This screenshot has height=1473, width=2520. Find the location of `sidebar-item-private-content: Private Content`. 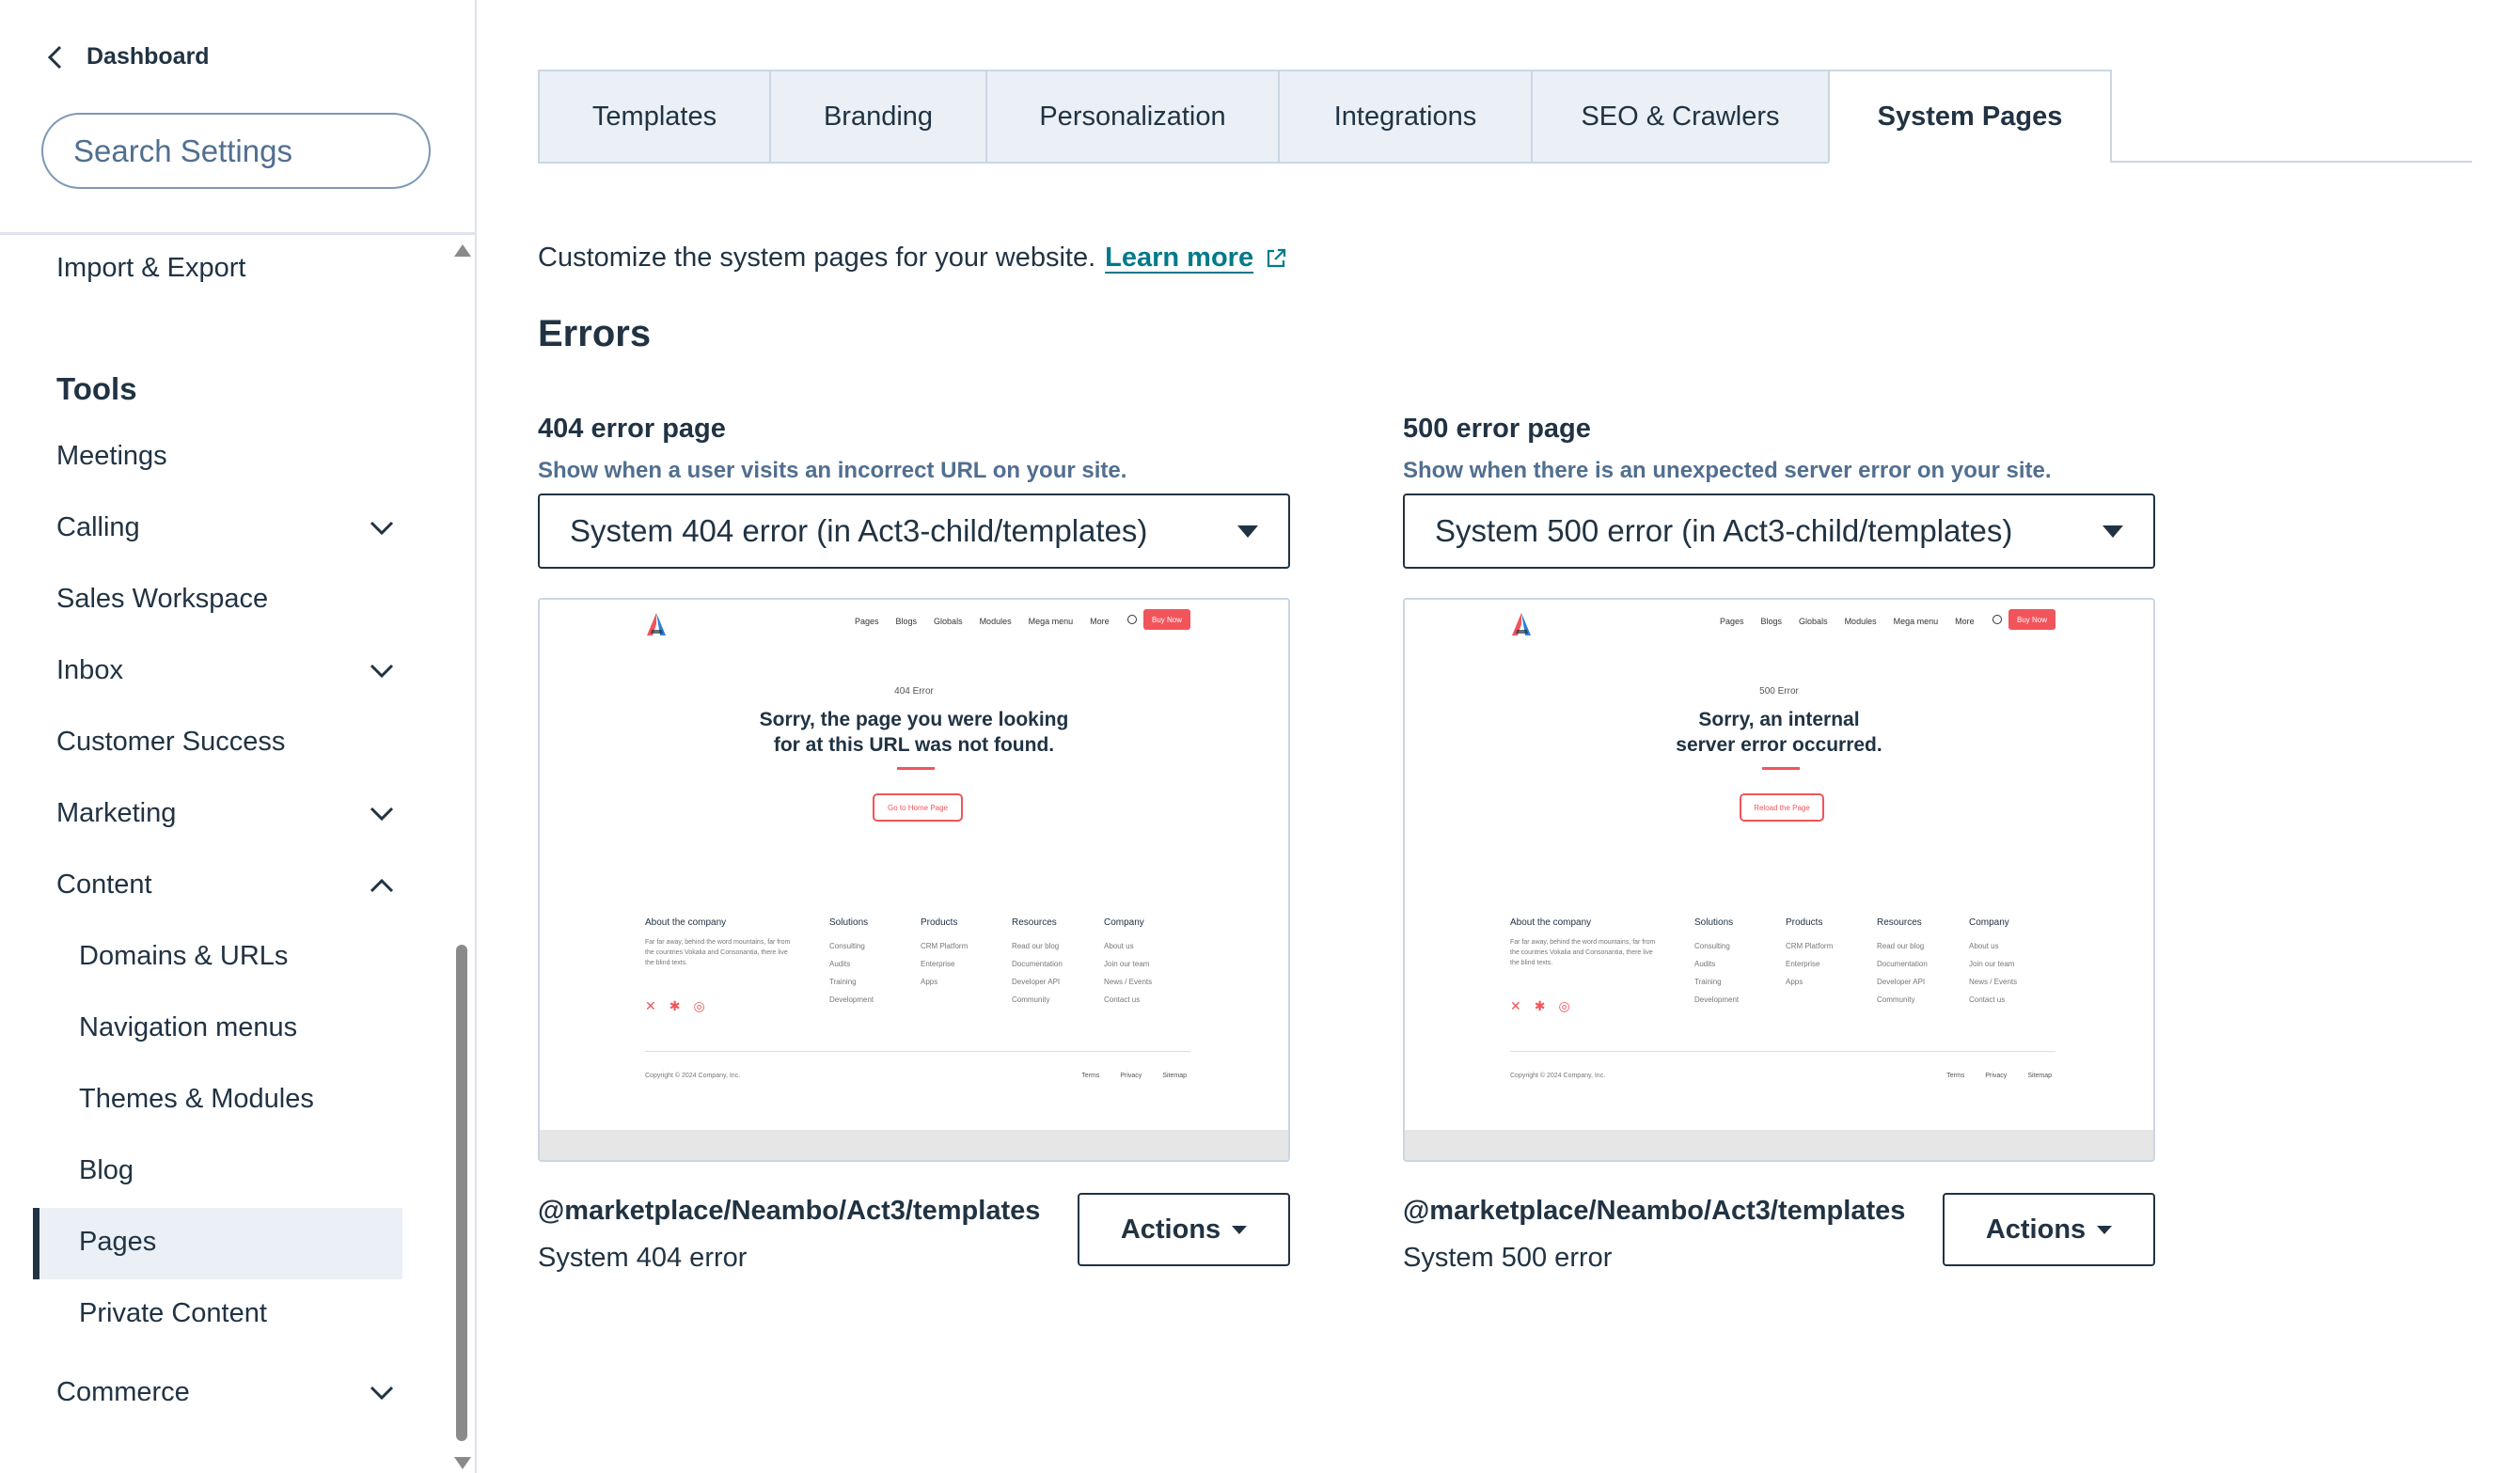

sidebar-item-private-content: Private Content is located at coordinates (248, 1314).